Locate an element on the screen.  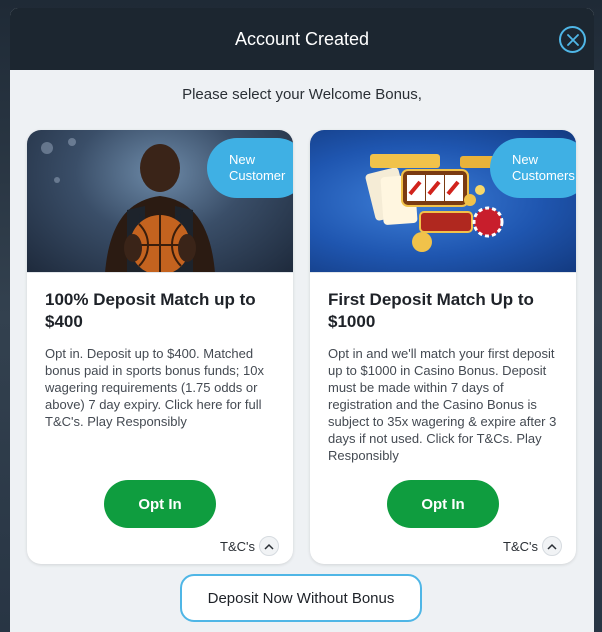
modal-title: Account Created is located at coordinates (302, 38).